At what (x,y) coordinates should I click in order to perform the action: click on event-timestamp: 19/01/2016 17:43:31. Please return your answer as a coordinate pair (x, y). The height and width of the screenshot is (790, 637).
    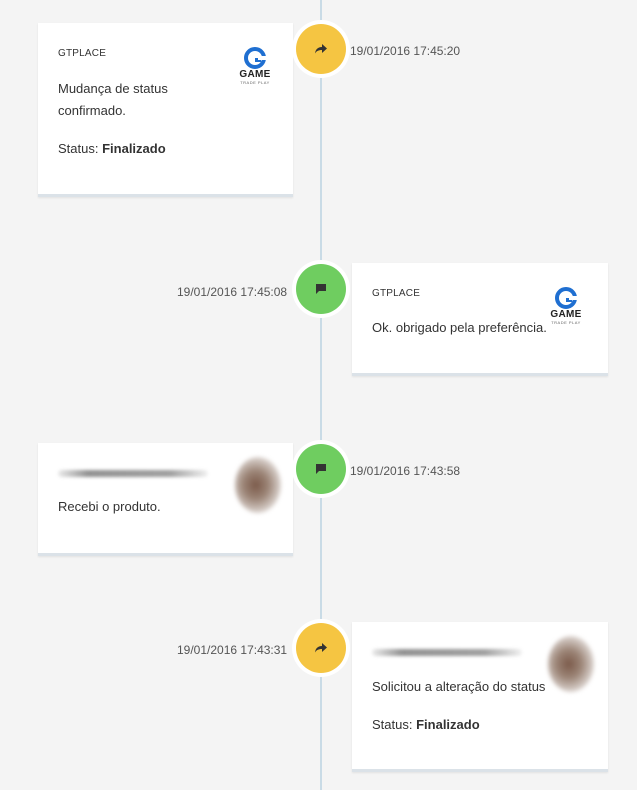
    Looking at the image, I should click on (232, 650).